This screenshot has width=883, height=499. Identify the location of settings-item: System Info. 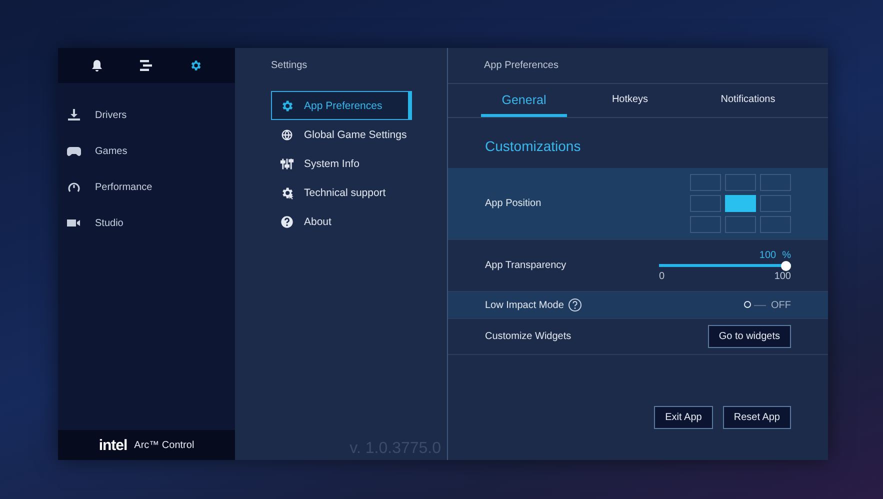
(341, 163).